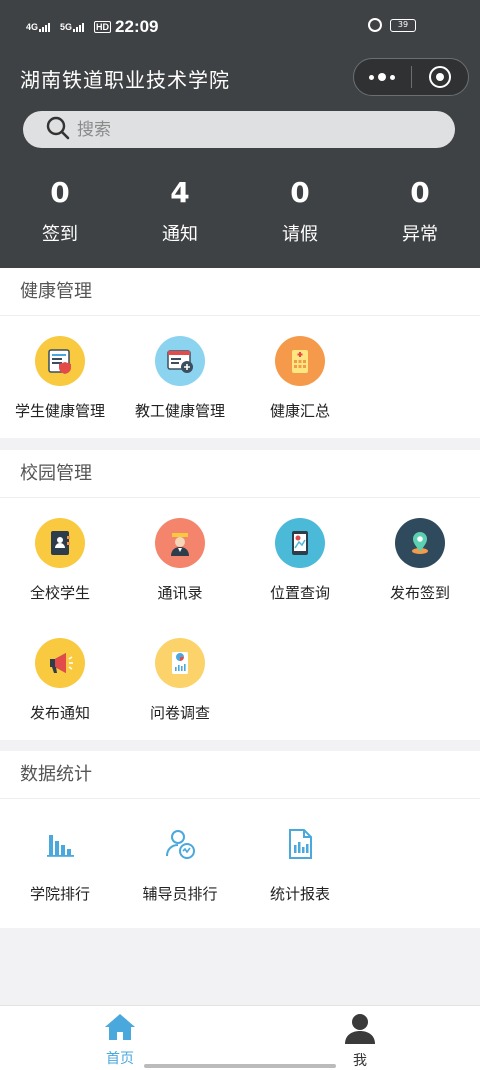  I want to click on college-ranking-item: 学院排行, so click(60, 859).